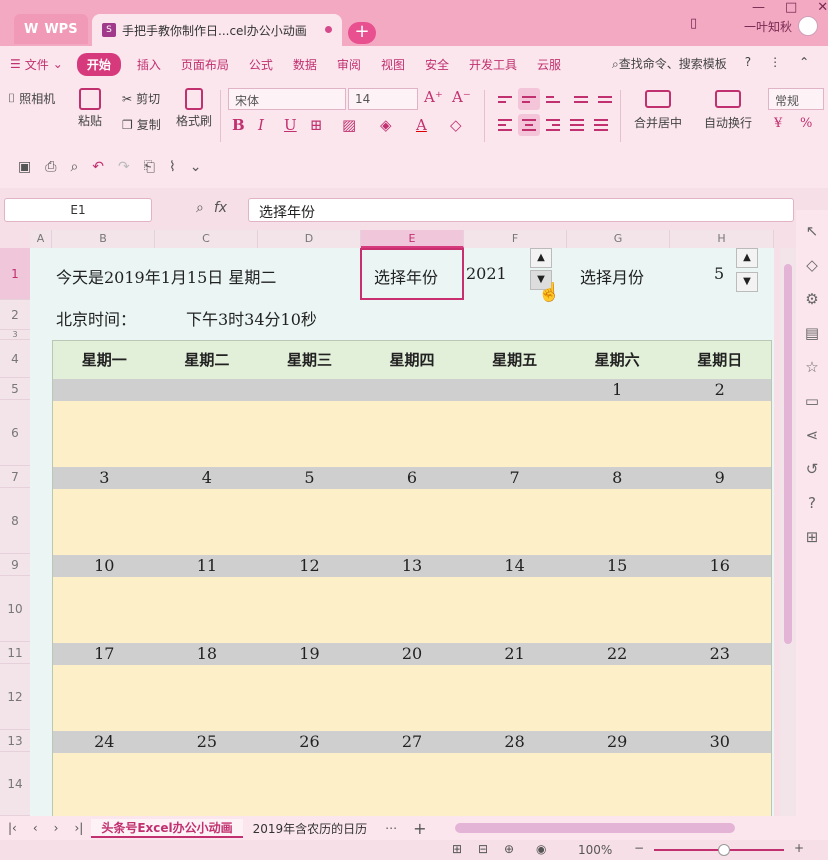  What do you see at coordinates (812, 537) in the screenshot?
I see `grid-apps-icon: ⊞` at bounding box center [812, 537].